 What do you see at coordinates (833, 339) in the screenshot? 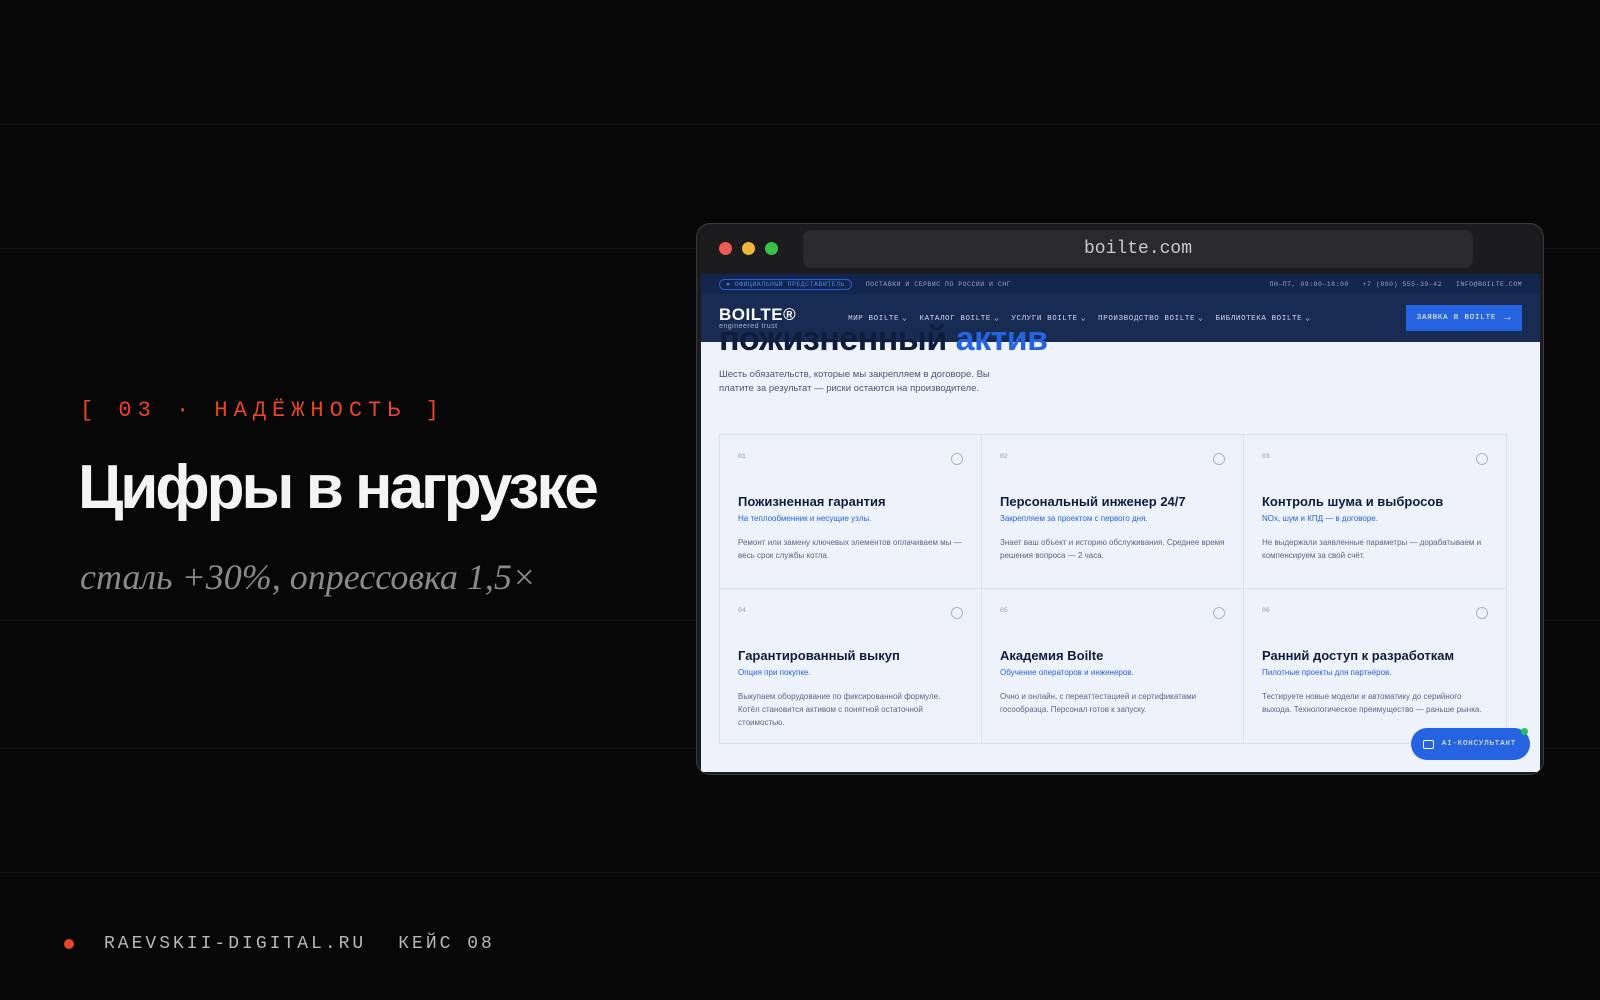
I see `section-title-main: пожизненный` at bounding box center [833, 339].